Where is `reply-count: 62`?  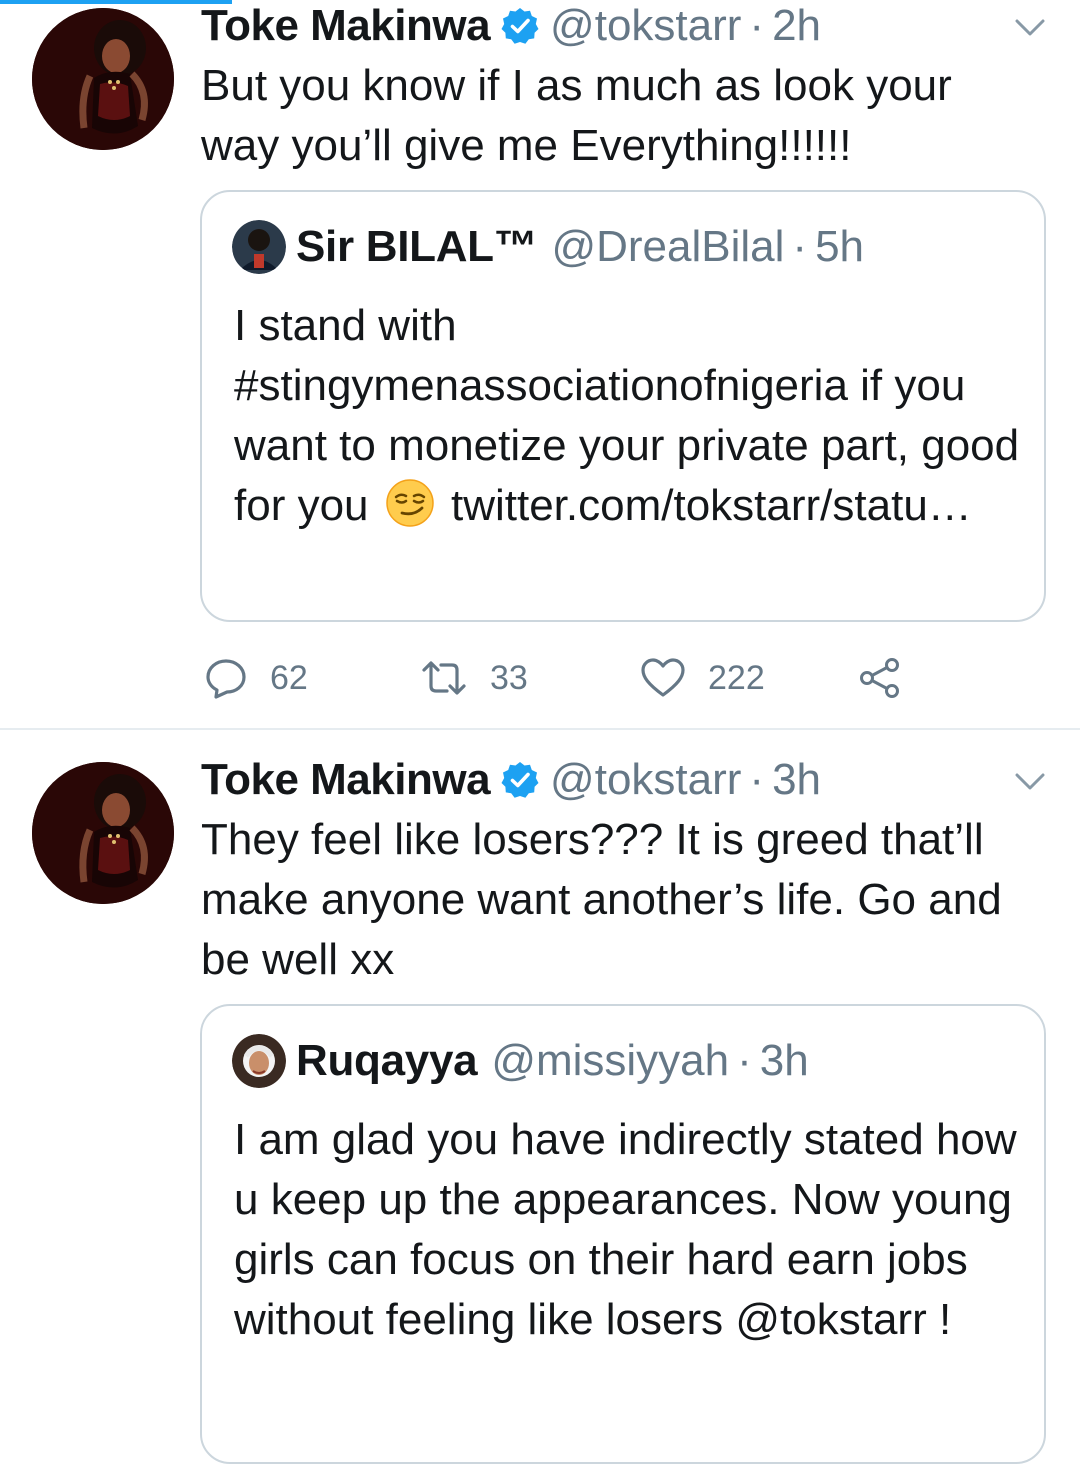
reply-count: 62 is located at coordinates (289, 677).